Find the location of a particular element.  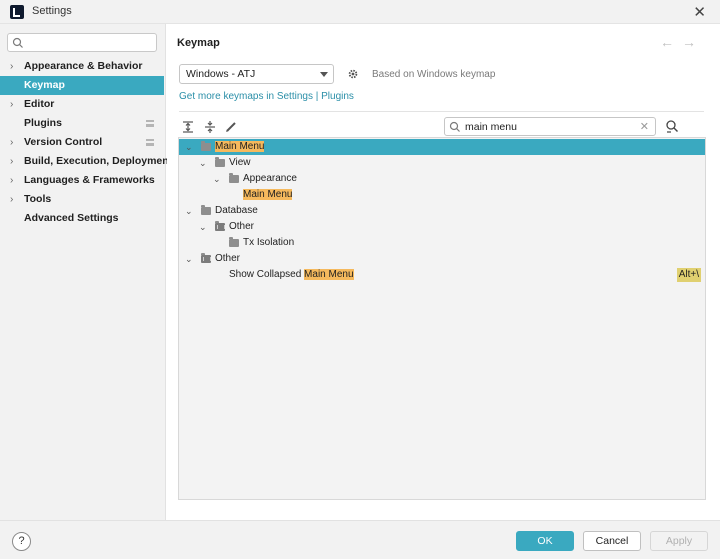

back-arrow-icon: ← is located at coordinates (671, 42).